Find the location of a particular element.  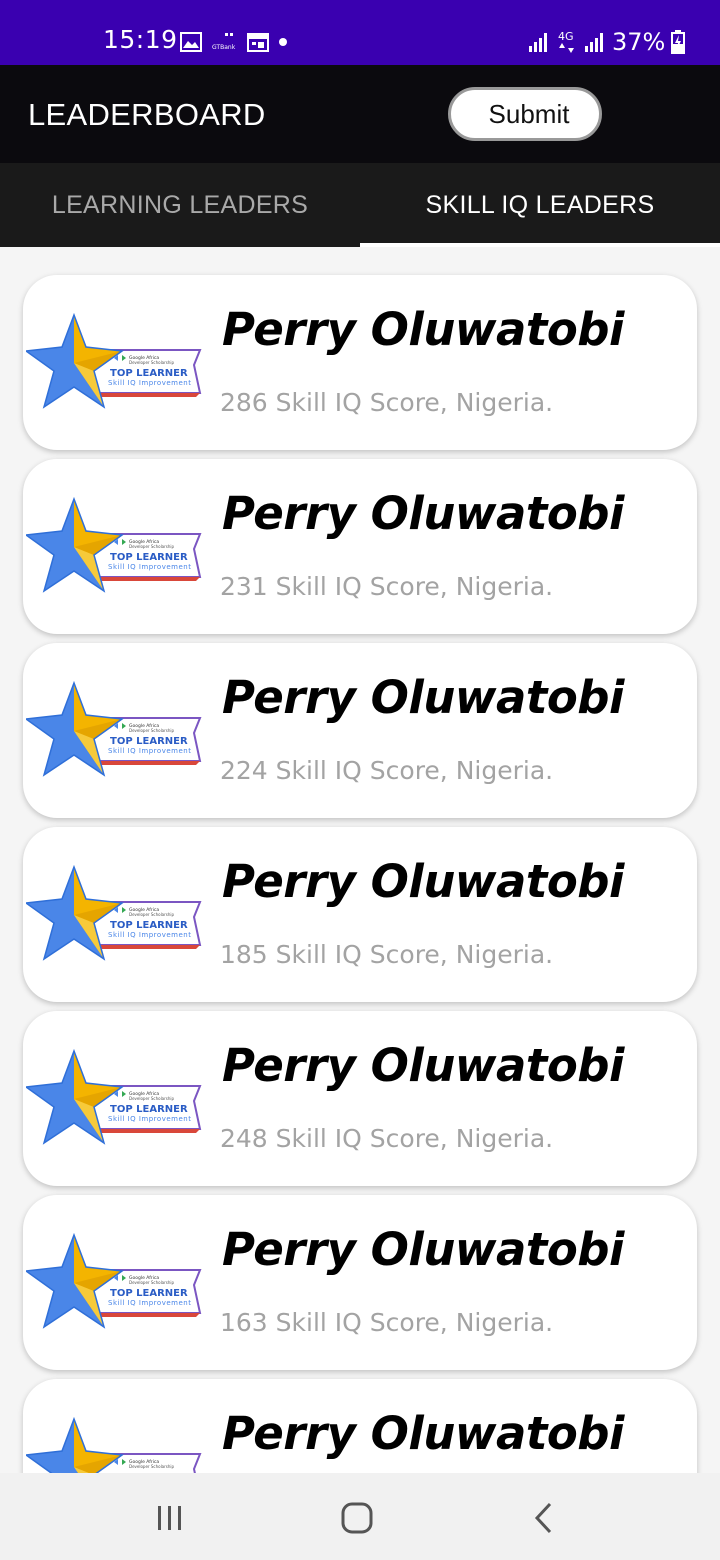

gtbank-icon: GTBank is located at coordinates (224, 42).